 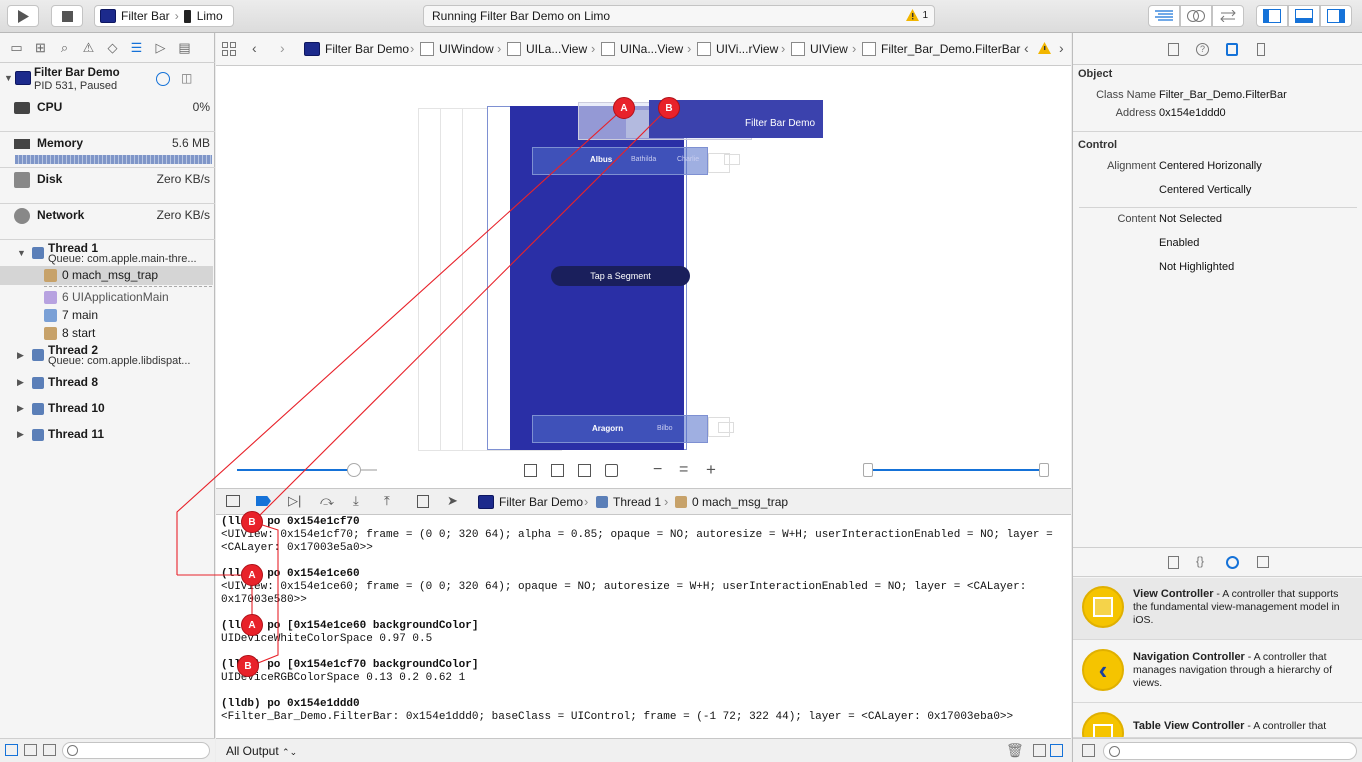 What do you see at coordinates (163, 79) in the screenshot?
I see `gauge-icon` at bounding box center [163, 79].